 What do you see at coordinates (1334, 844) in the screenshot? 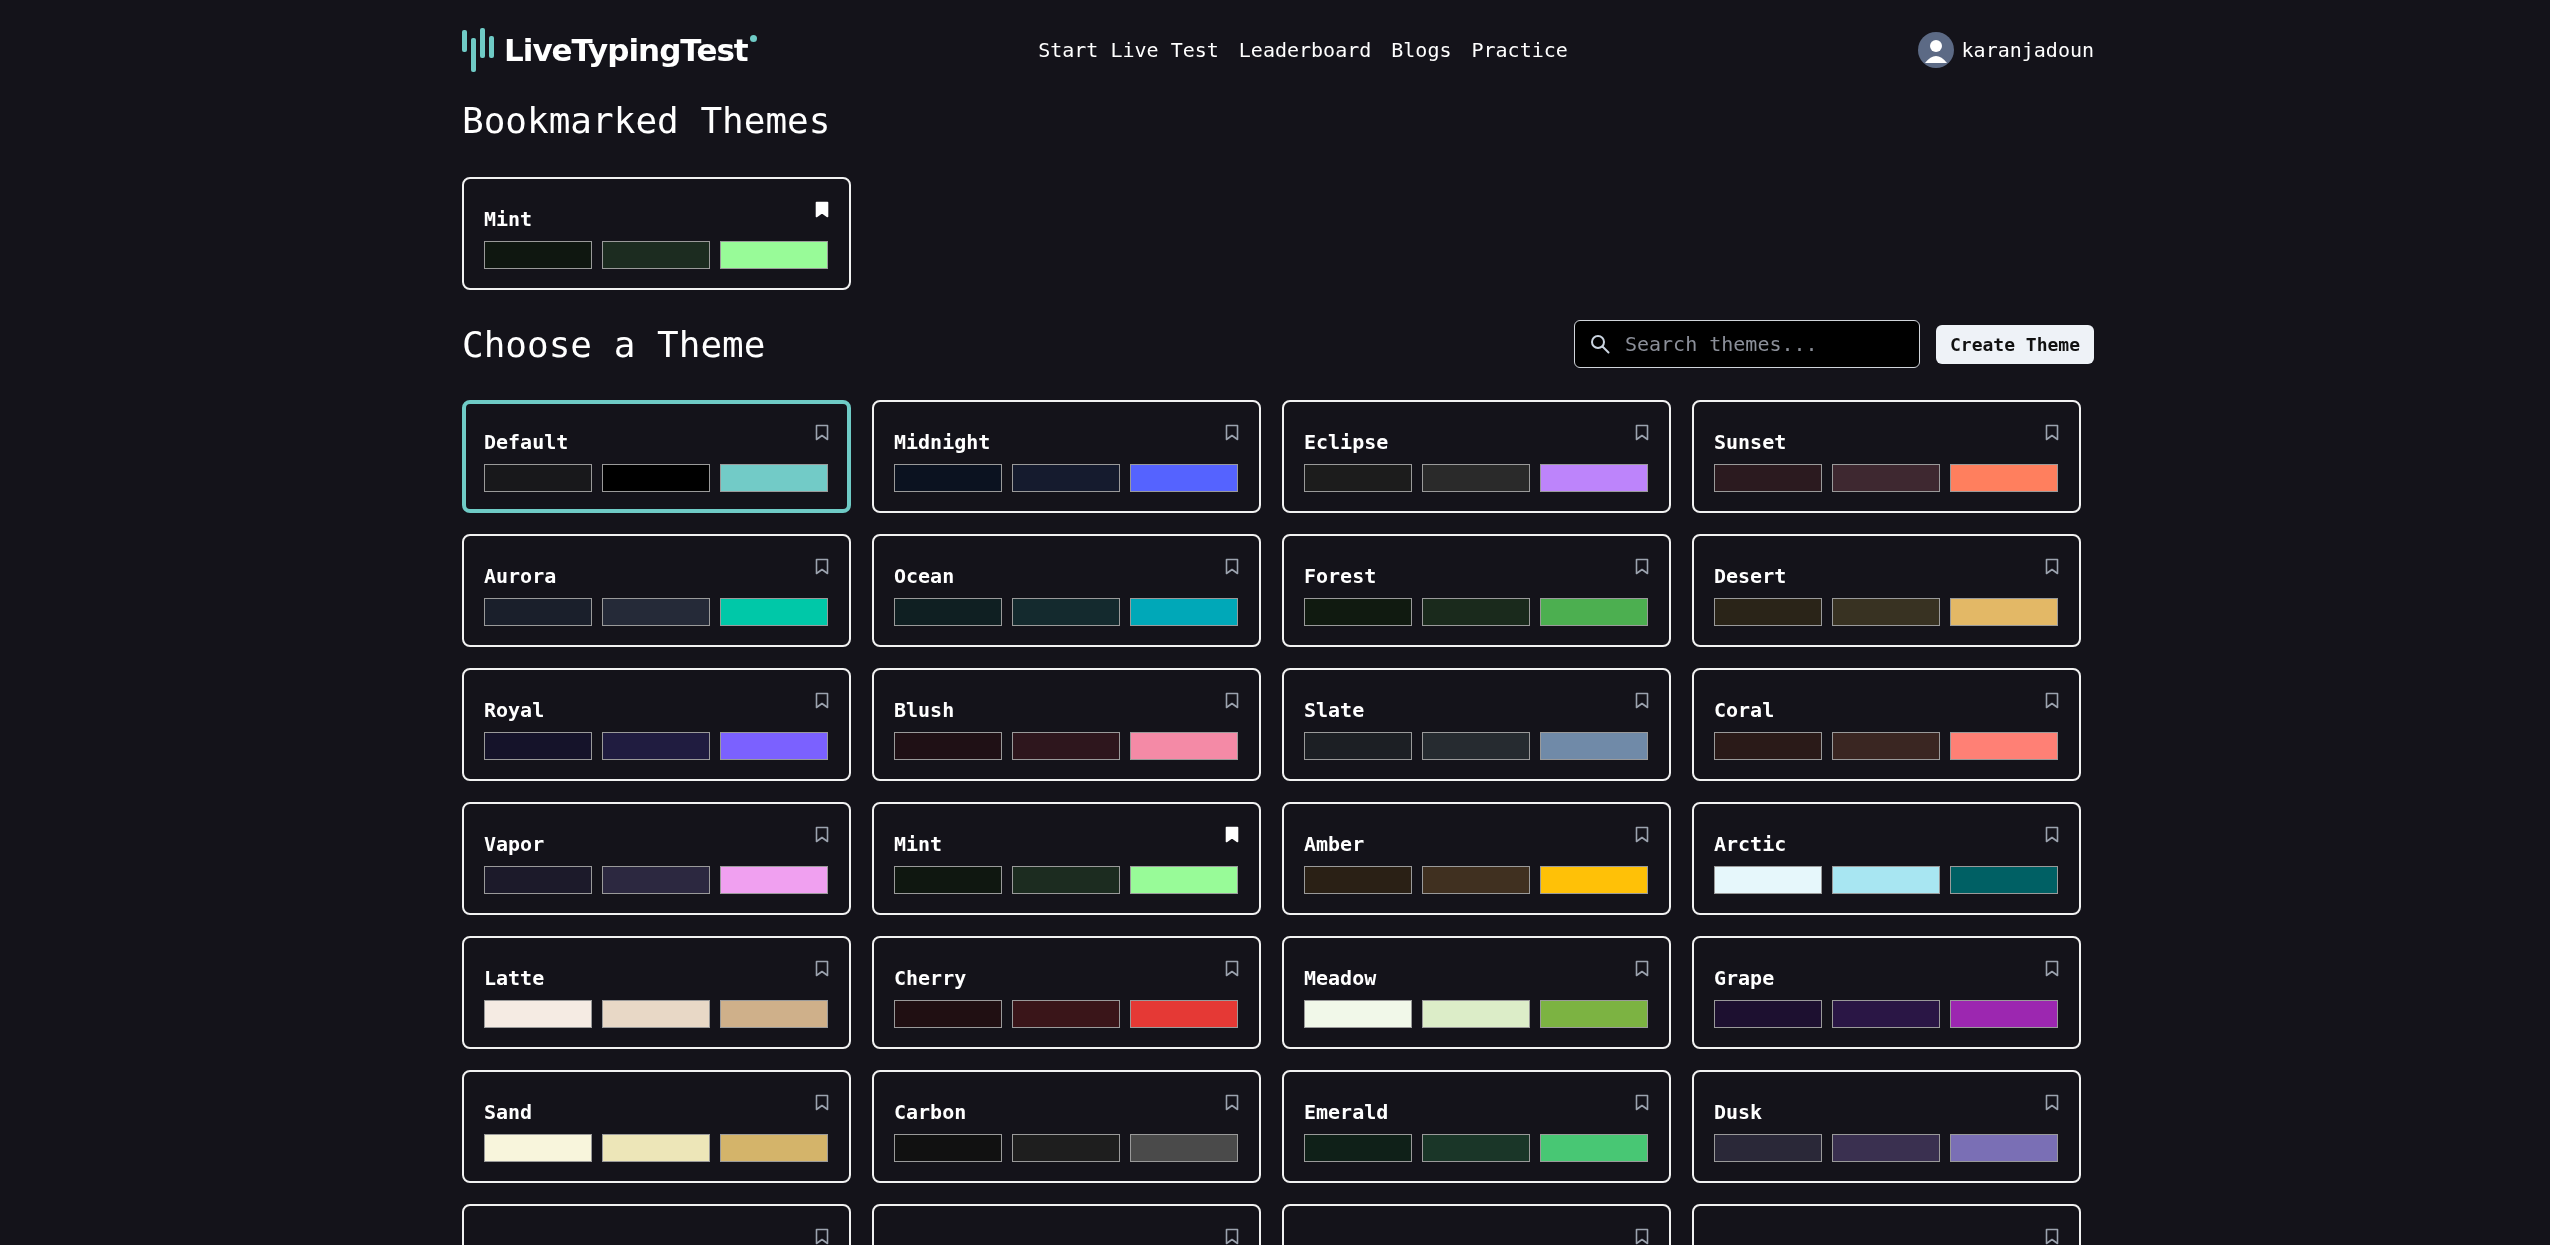
I see `theme-name: Amber` at bounding box center [1334, 844].